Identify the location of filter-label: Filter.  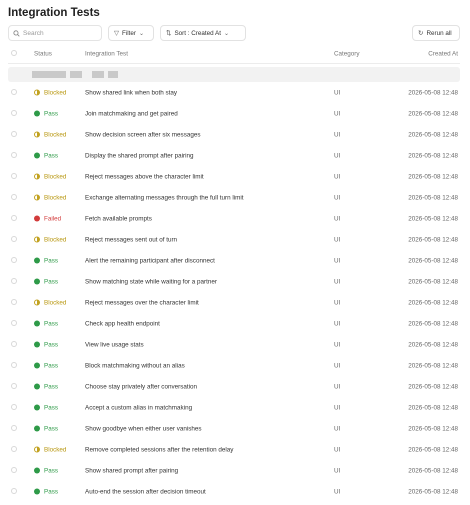
(129, 33).